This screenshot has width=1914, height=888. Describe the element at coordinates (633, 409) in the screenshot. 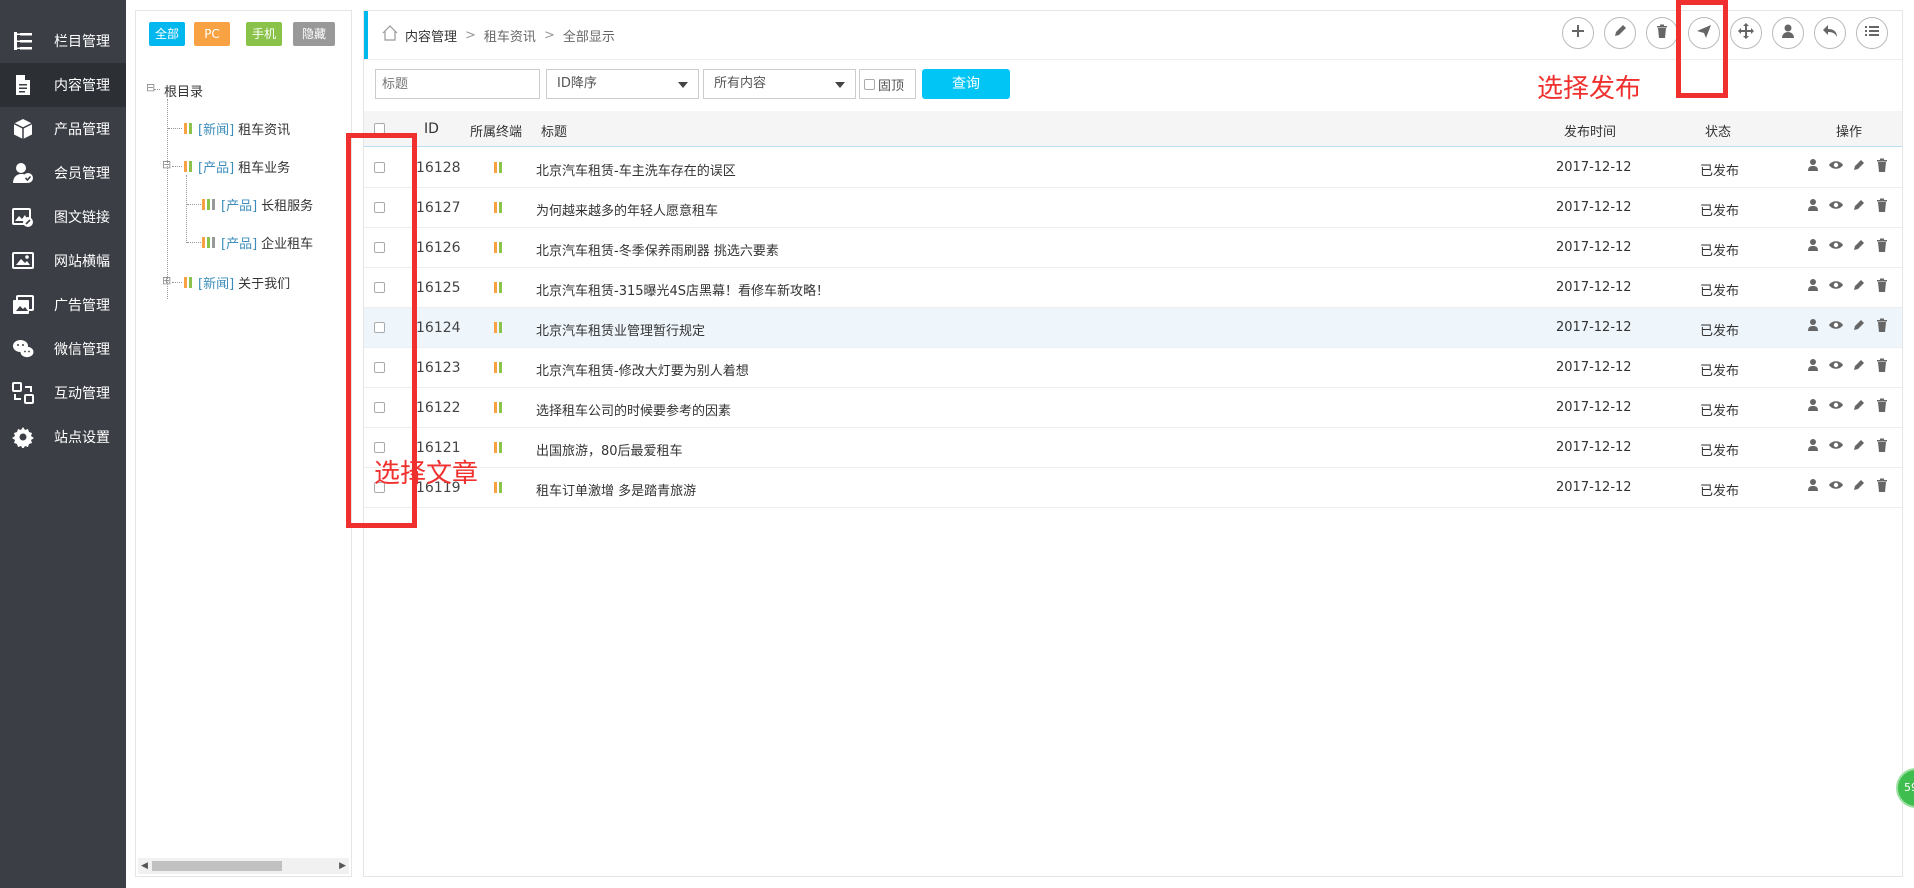

I see `row-title: 选择租车公司的时候要参考的因素` at that location.